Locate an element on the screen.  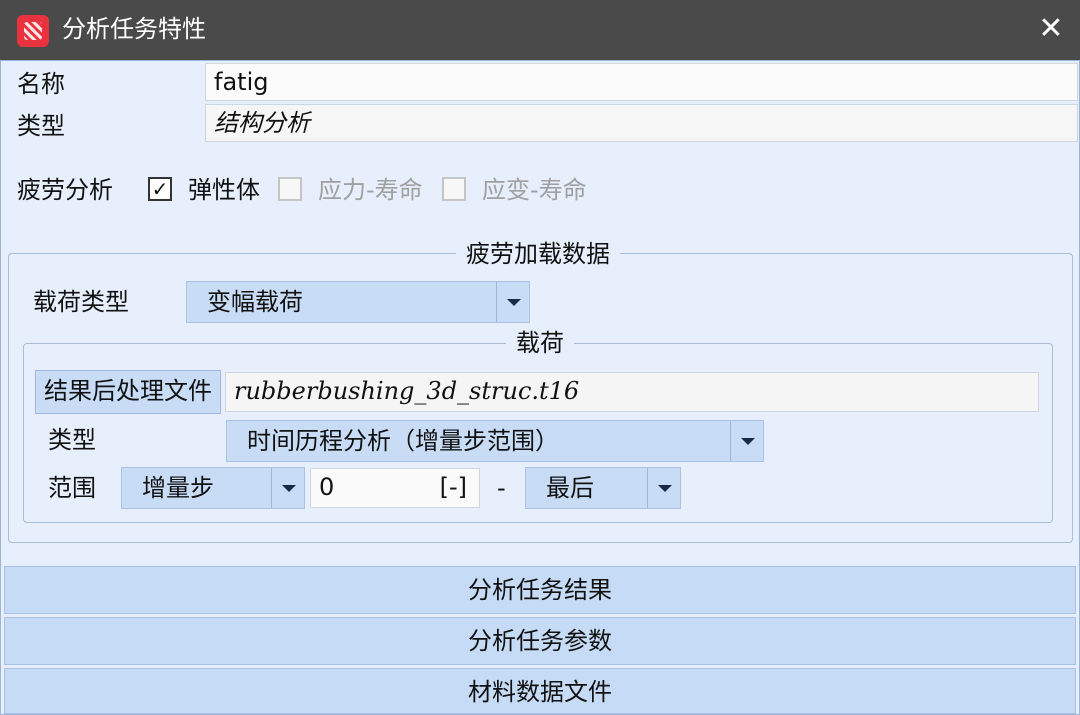
analysis-type-value: 时间历程分析（增量步范围） is located at coordinates (403, 441).